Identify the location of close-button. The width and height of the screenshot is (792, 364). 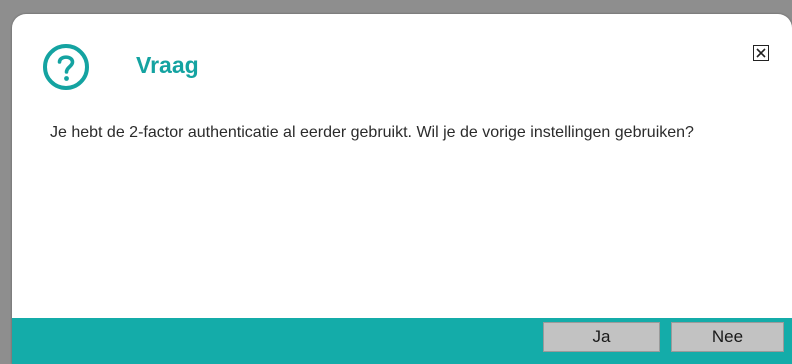
(761, 53).